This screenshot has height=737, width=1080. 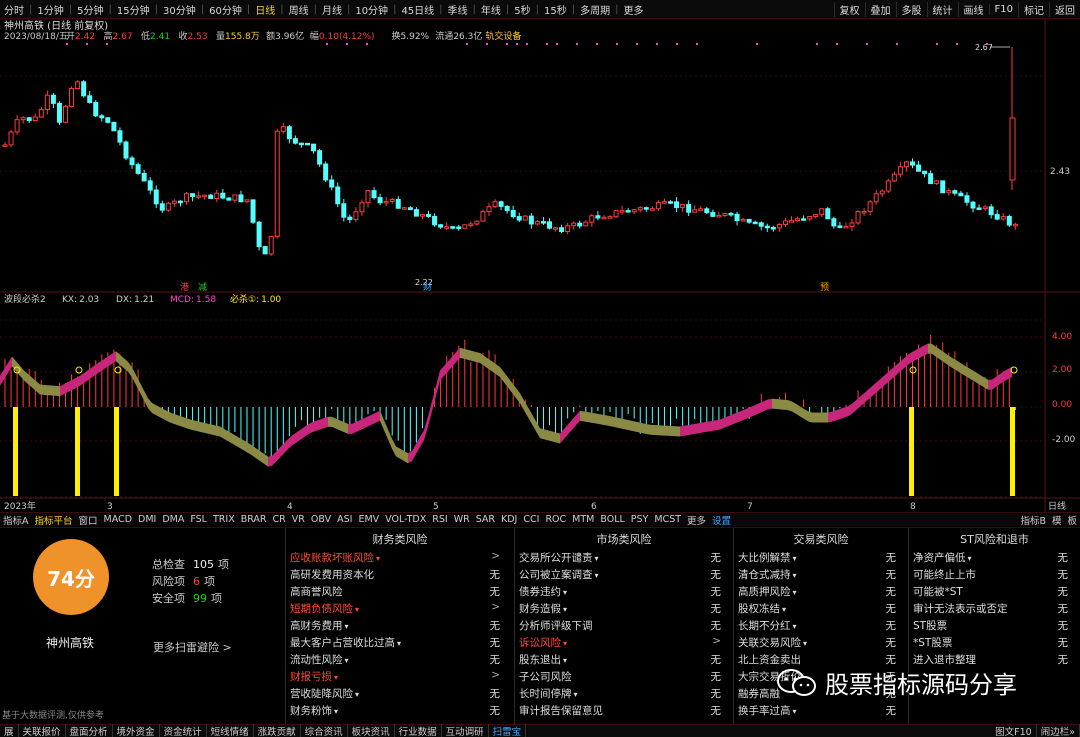 What do you see at coordinates (418, 730) in the screenshot?
I see `bottom-tab-9: 行业数据` at bounding box center [418, 730].